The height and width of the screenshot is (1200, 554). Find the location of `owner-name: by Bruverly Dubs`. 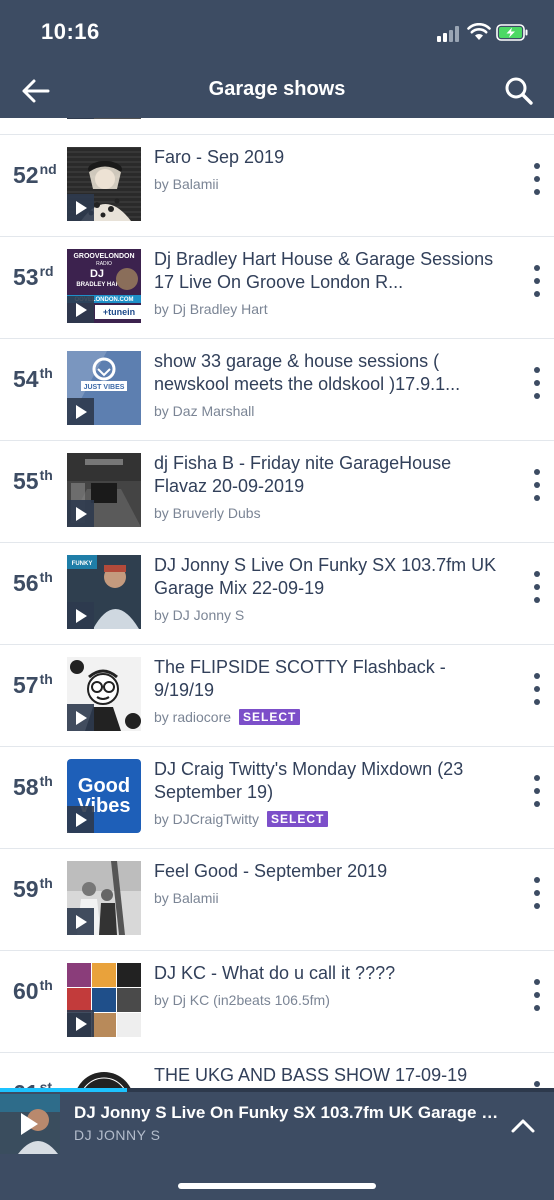

owner-name: by Bruverly Dubs is located at coordinates (207, 513).